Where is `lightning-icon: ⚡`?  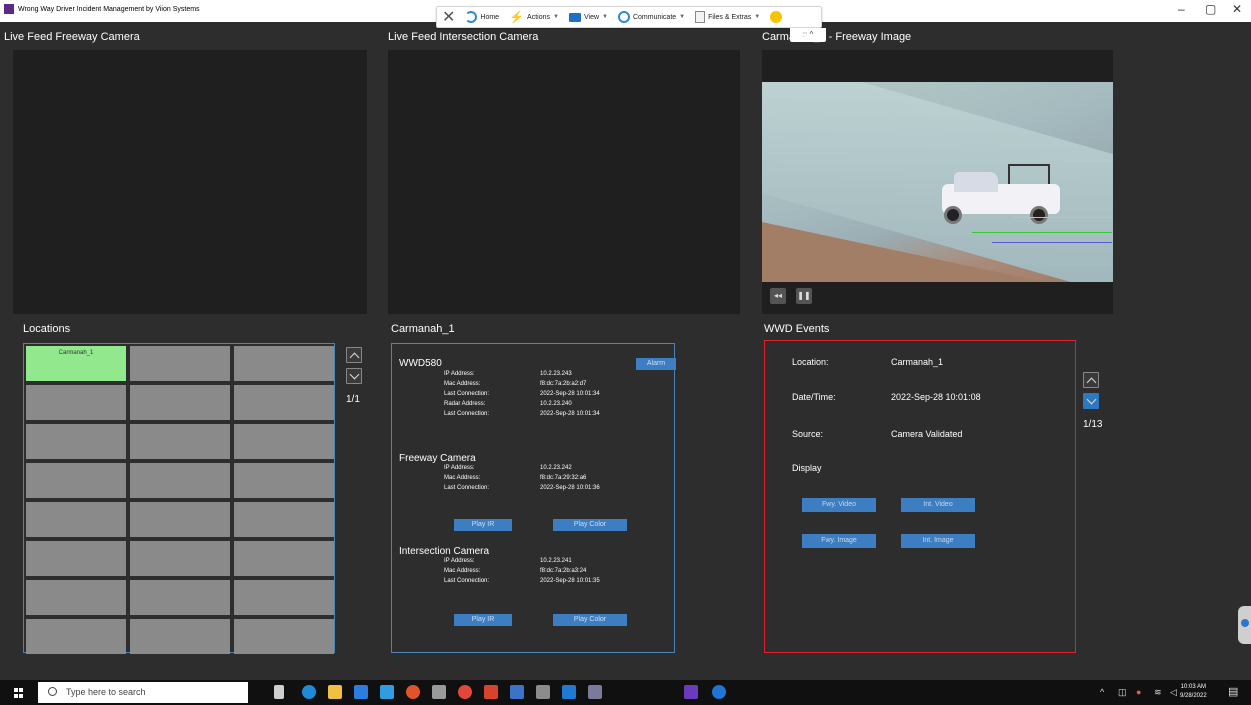 lightning-icon: ⚡ is located at coordinates (517, 17).